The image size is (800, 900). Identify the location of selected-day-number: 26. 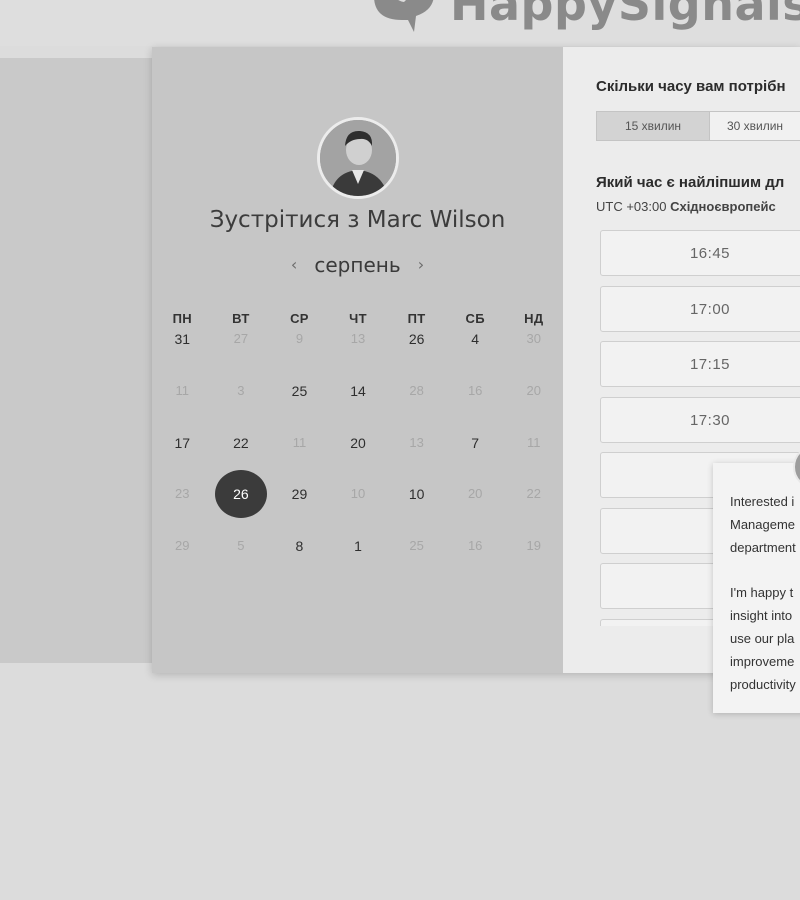
(241, 494).